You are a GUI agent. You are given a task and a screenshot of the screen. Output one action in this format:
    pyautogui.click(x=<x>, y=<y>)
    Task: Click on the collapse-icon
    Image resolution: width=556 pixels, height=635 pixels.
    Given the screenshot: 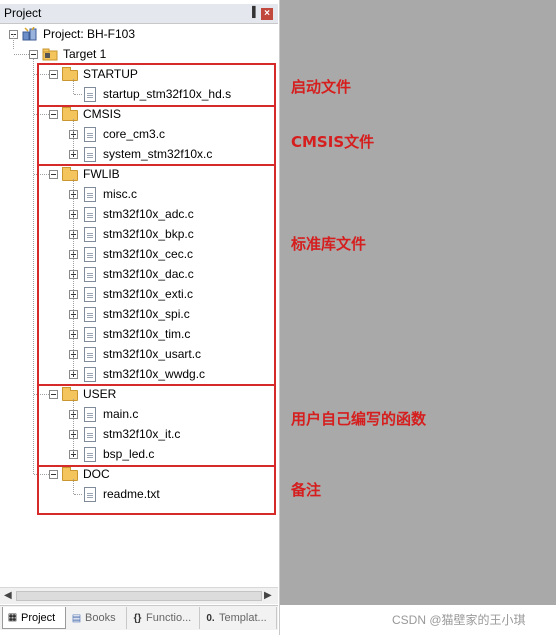 What is the action you would take?
    pyautogui.click(x=33, y=54)
    